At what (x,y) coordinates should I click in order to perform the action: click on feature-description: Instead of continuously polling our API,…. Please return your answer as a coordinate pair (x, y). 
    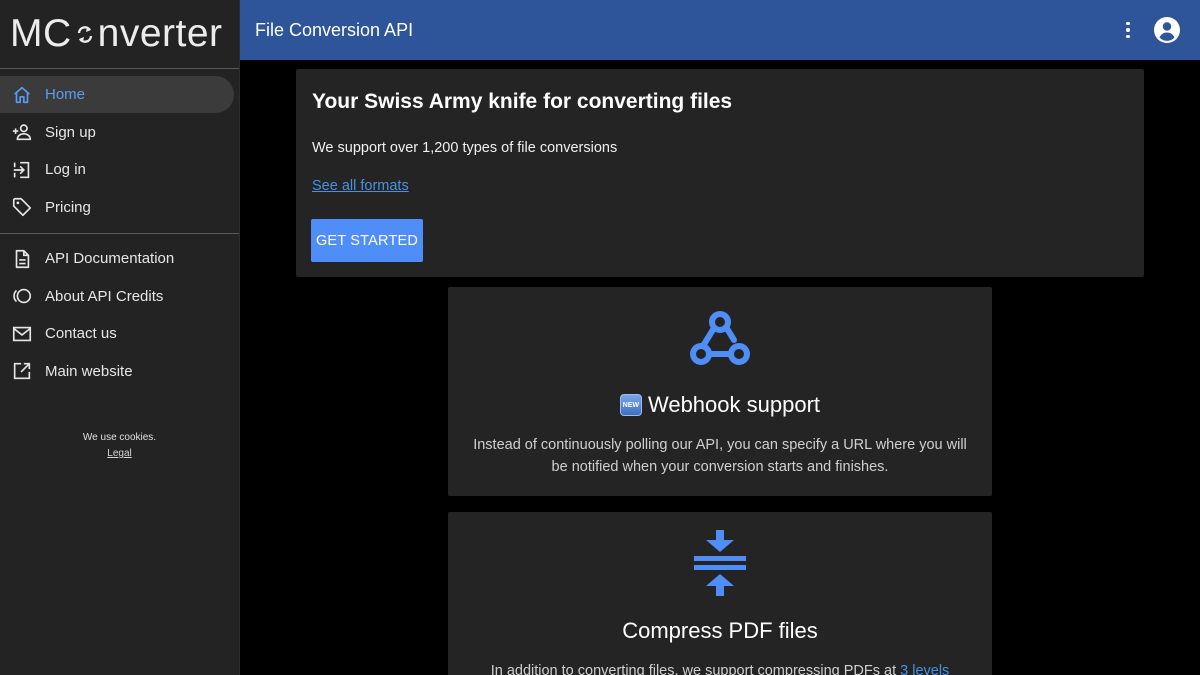
    Looking at the image, I should click on (720, 456).